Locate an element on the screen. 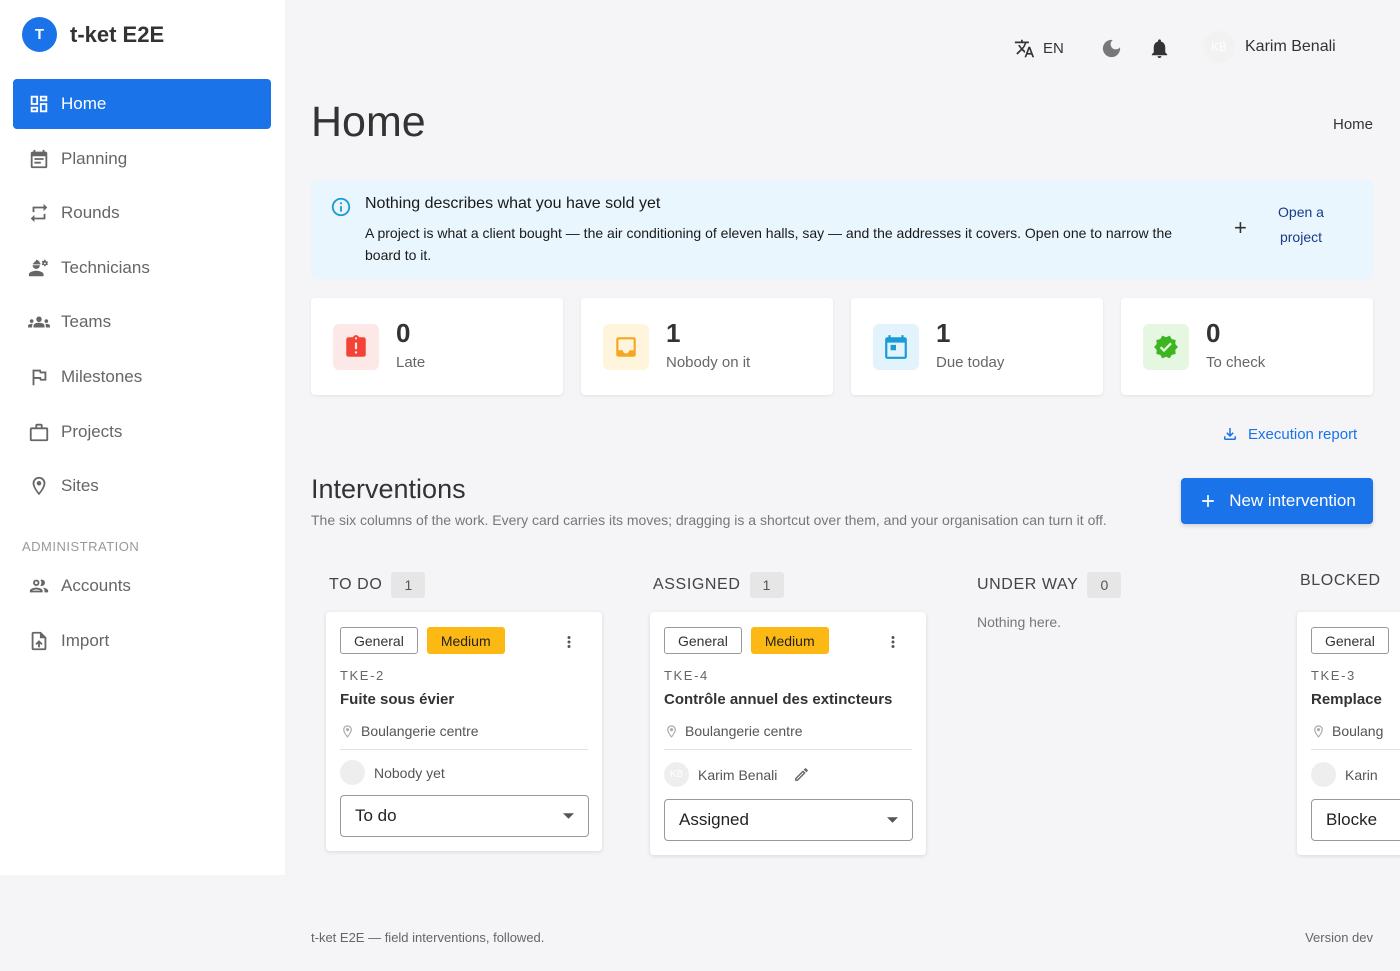 The width and height of the screenshot is (1400, 971). status-select: Blocke is located at coordinates (1355, 820).